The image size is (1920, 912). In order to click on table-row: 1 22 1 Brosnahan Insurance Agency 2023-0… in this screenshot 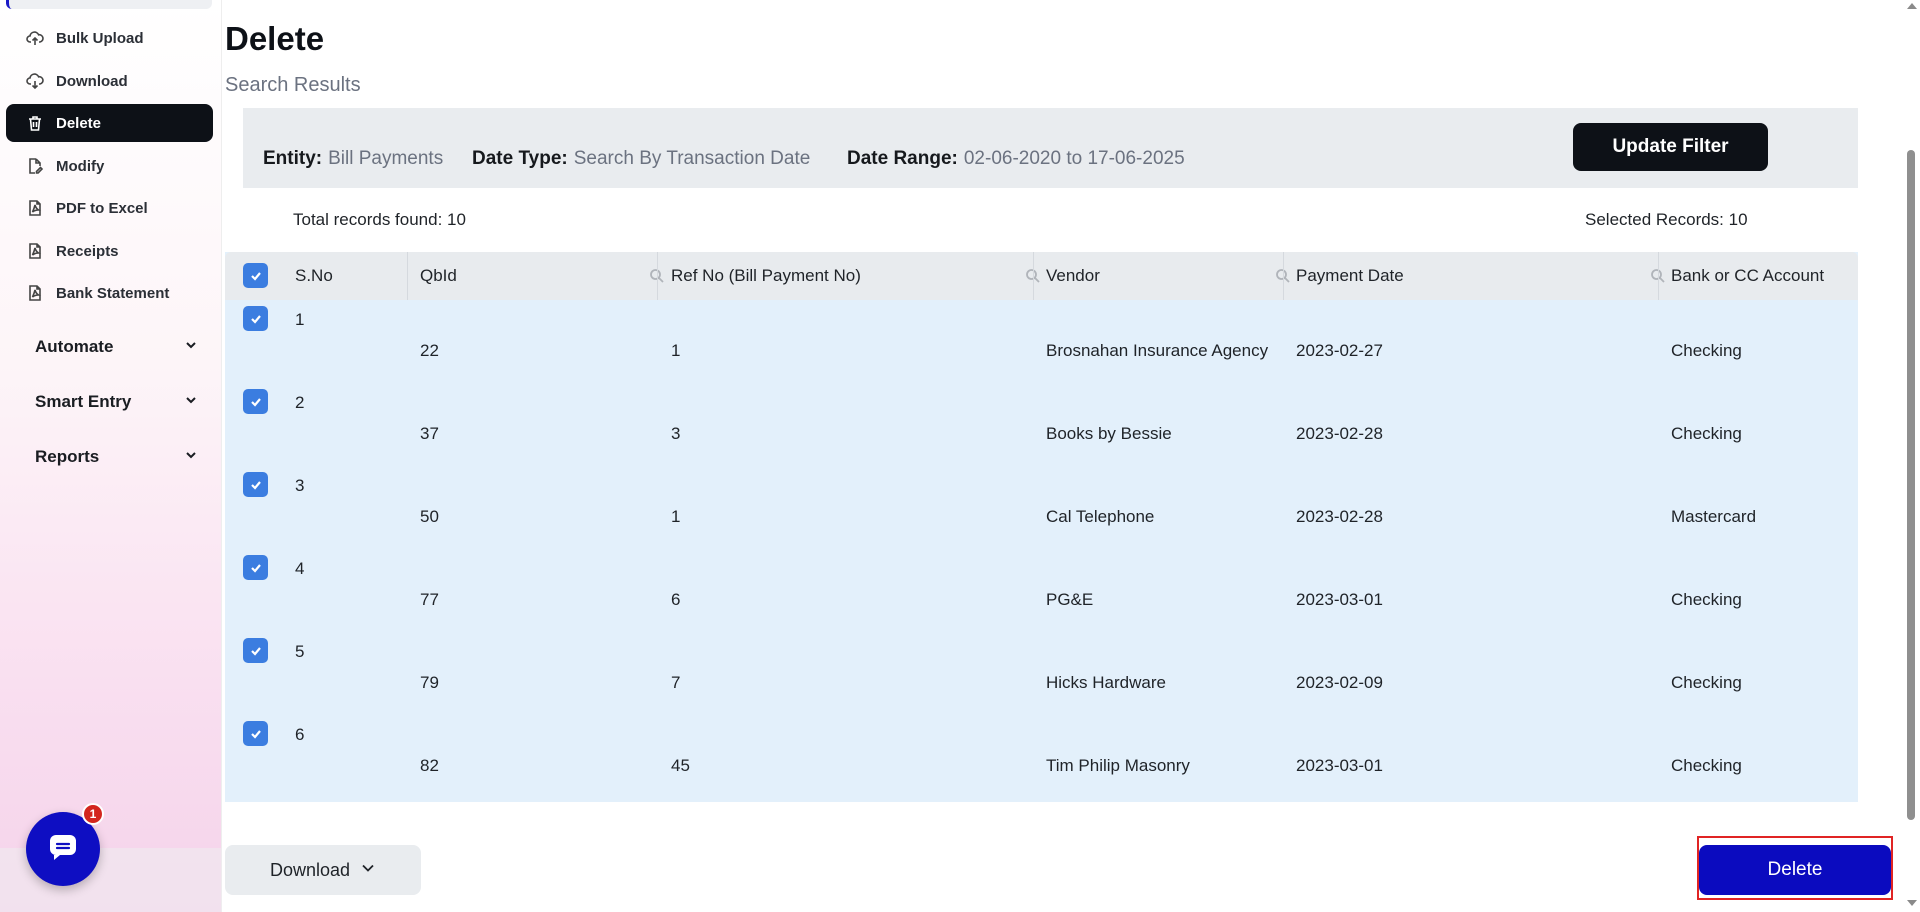, I will do `click(1041, 341)`.